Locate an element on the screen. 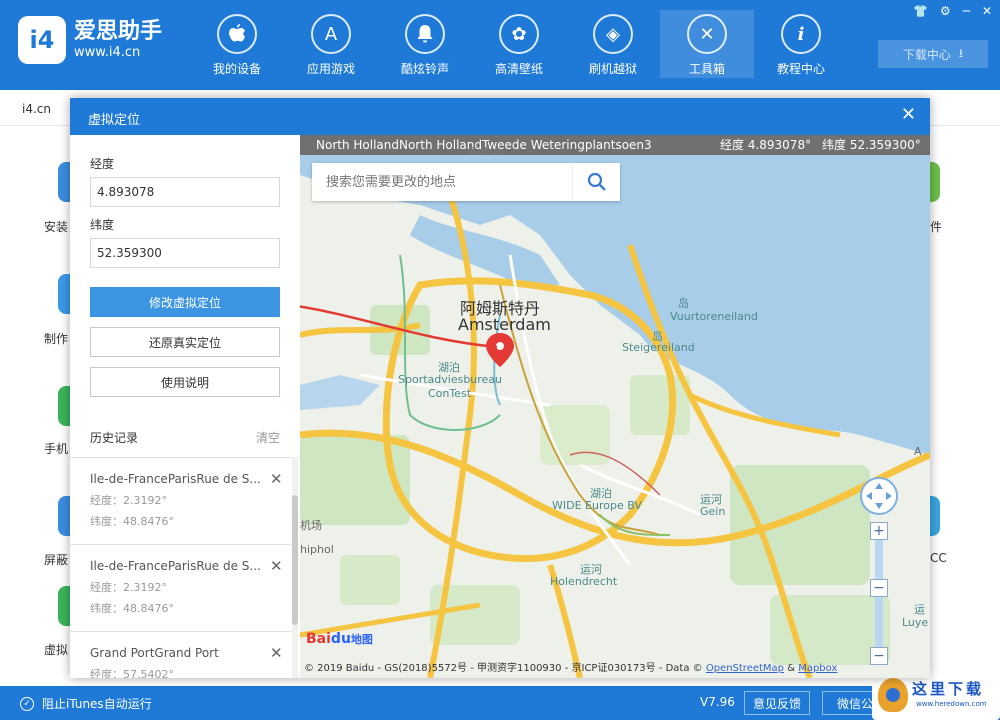  longitude-input: 4.893078 is located at coordinates (185, 192).